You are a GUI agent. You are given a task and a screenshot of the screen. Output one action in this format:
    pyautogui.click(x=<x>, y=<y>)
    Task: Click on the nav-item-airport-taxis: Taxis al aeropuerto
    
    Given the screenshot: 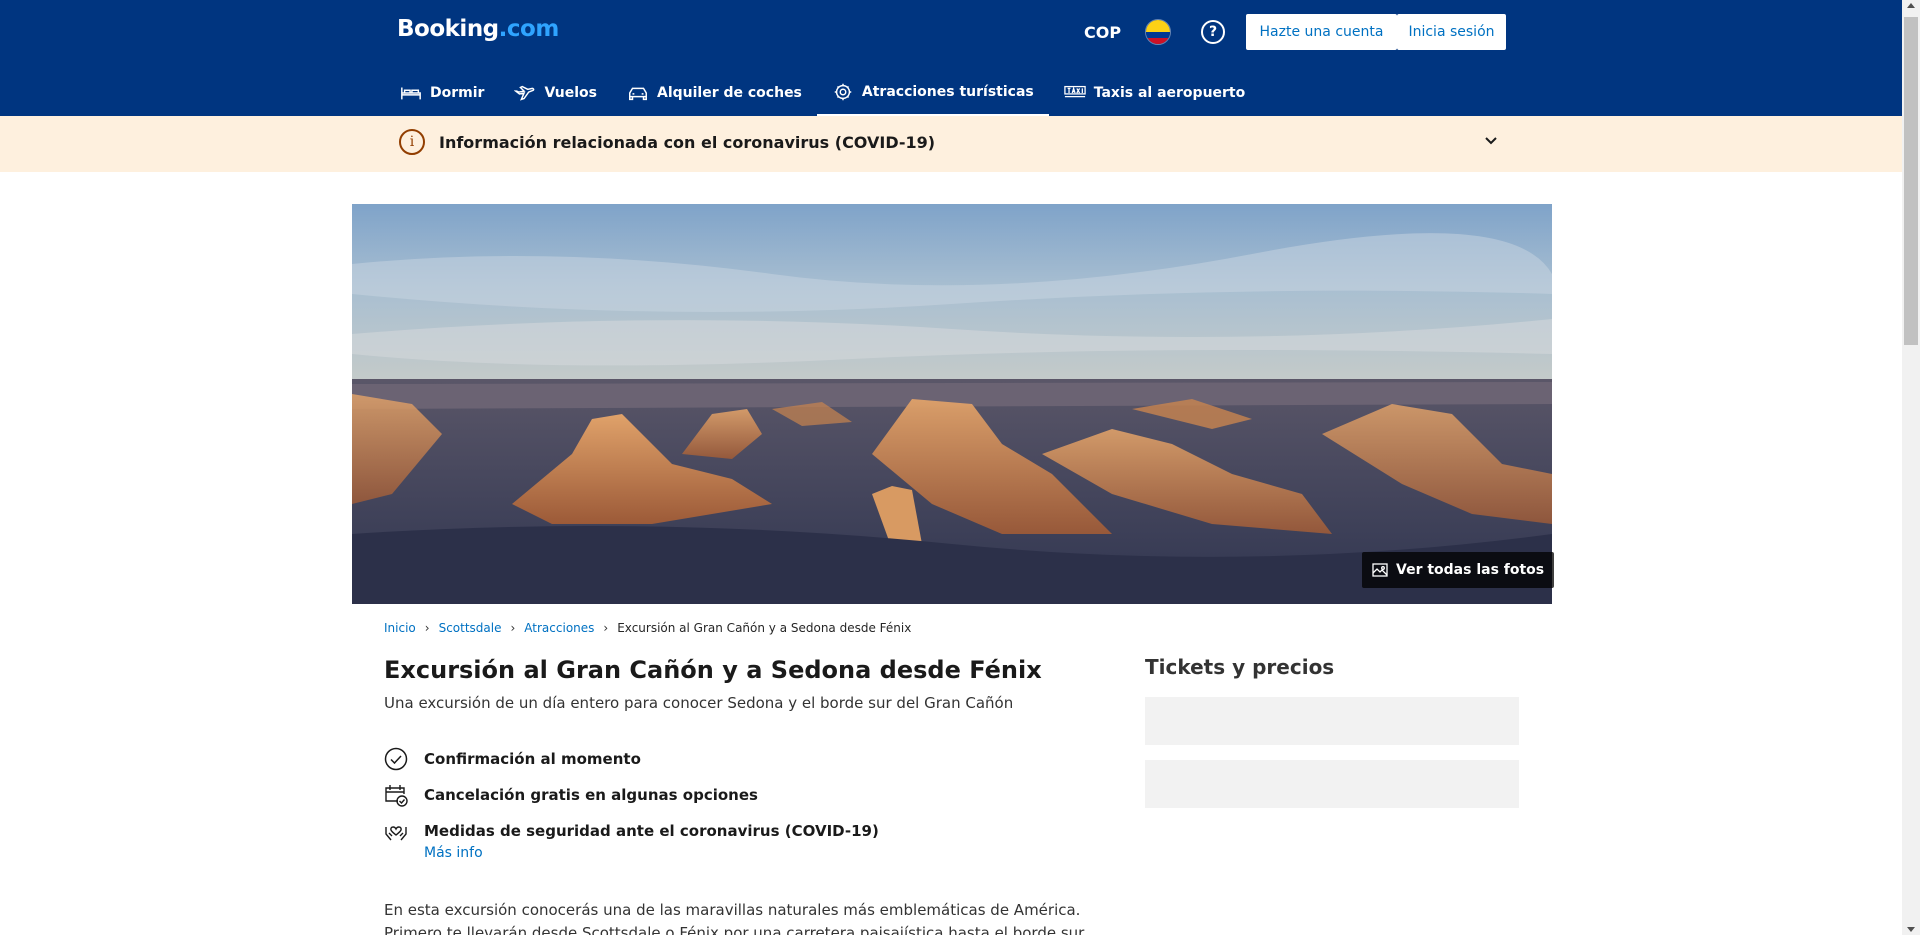 What is the action you would take?
    pyautogui.click(x=1155, y=93)
    